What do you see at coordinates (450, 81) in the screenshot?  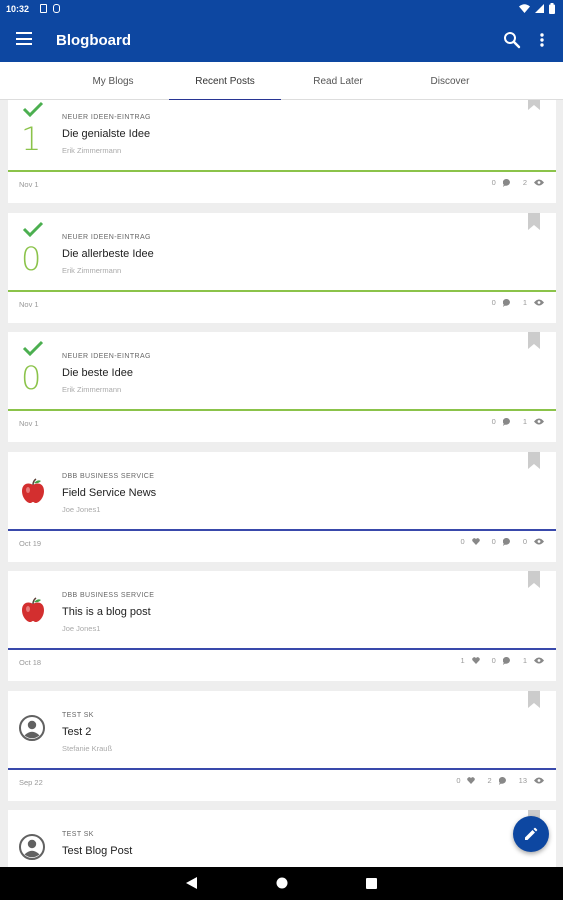 I see `tab-discover: Discover` at bounding box center [450, 81].